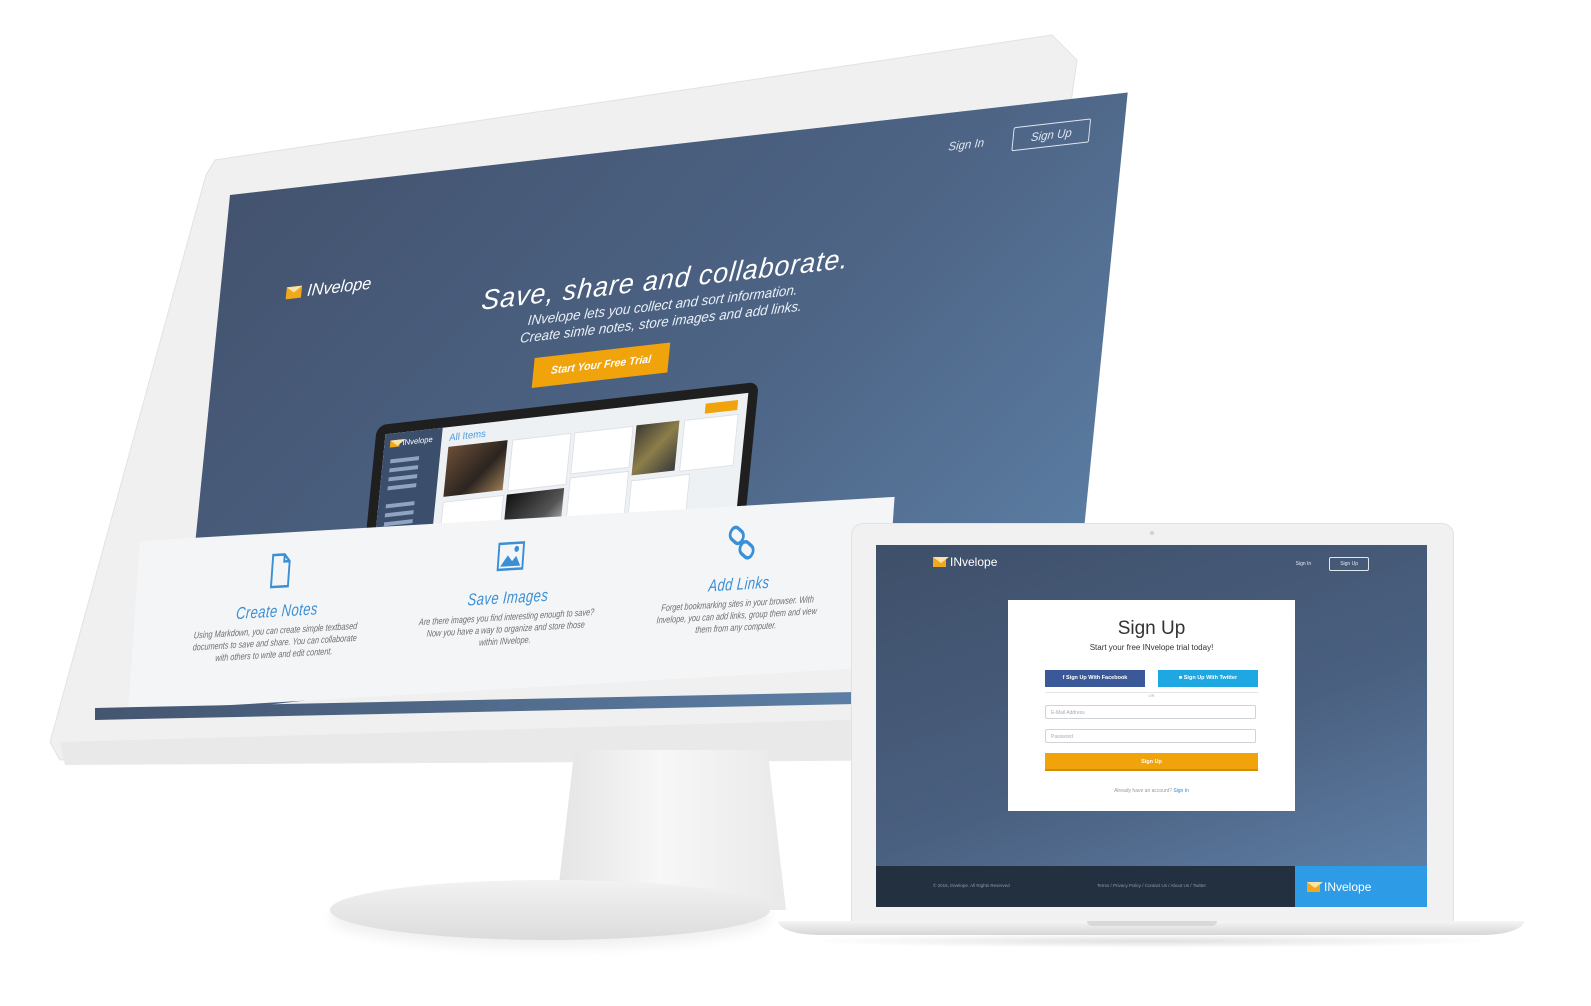 The image size is (1591, 1006). What do you see at coordinates (511, 556) in the screenshot?
I see `image-icon` at bounding box center [511, 556].